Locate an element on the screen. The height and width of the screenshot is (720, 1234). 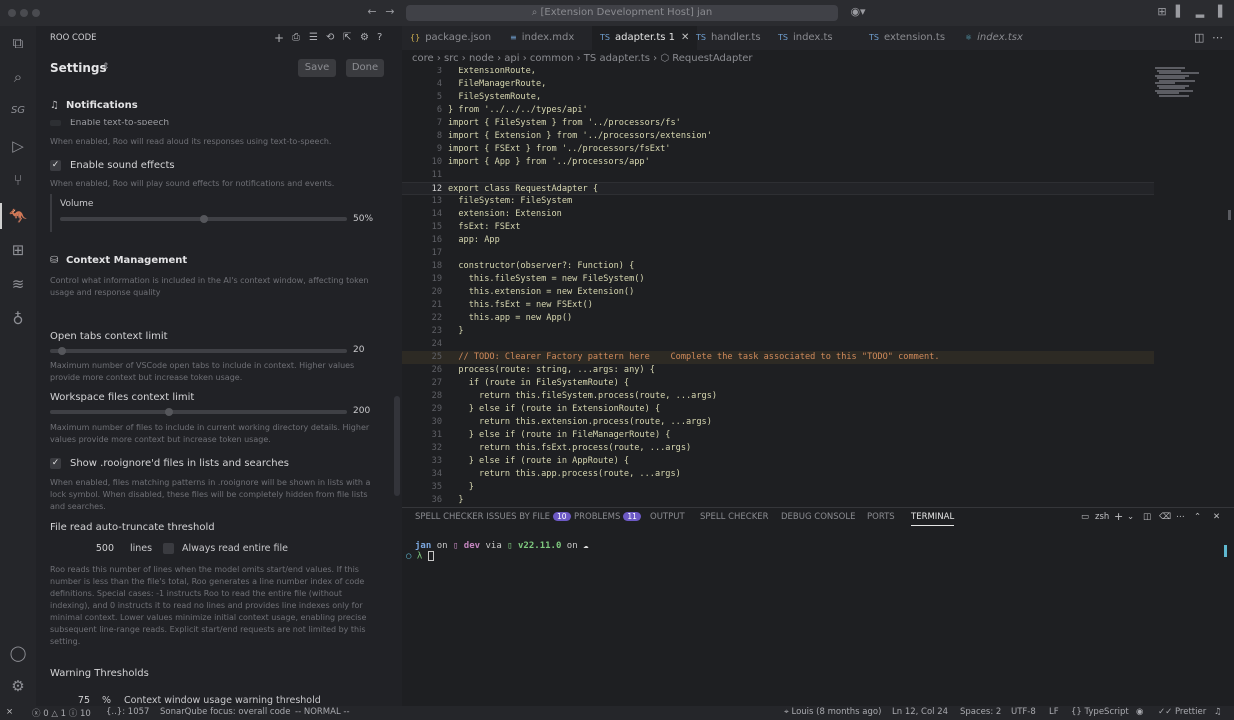
new-task-plus-icon: + is located at coordinates (279, 38).